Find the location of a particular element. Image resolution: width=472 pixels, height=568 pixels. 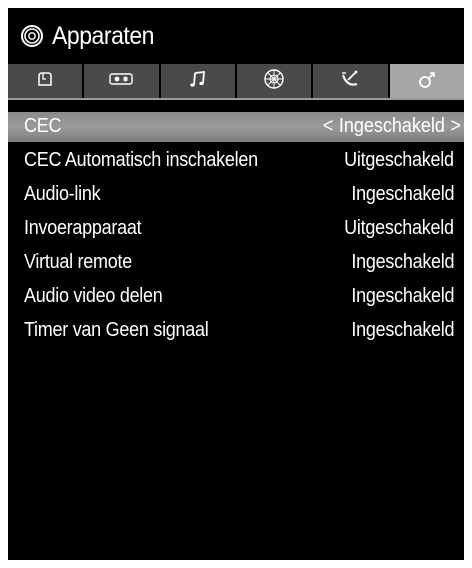

setting-row-no-signal-timer: Timer van Geen signaal Ingeschakeld is located at coordinates (236, 331).